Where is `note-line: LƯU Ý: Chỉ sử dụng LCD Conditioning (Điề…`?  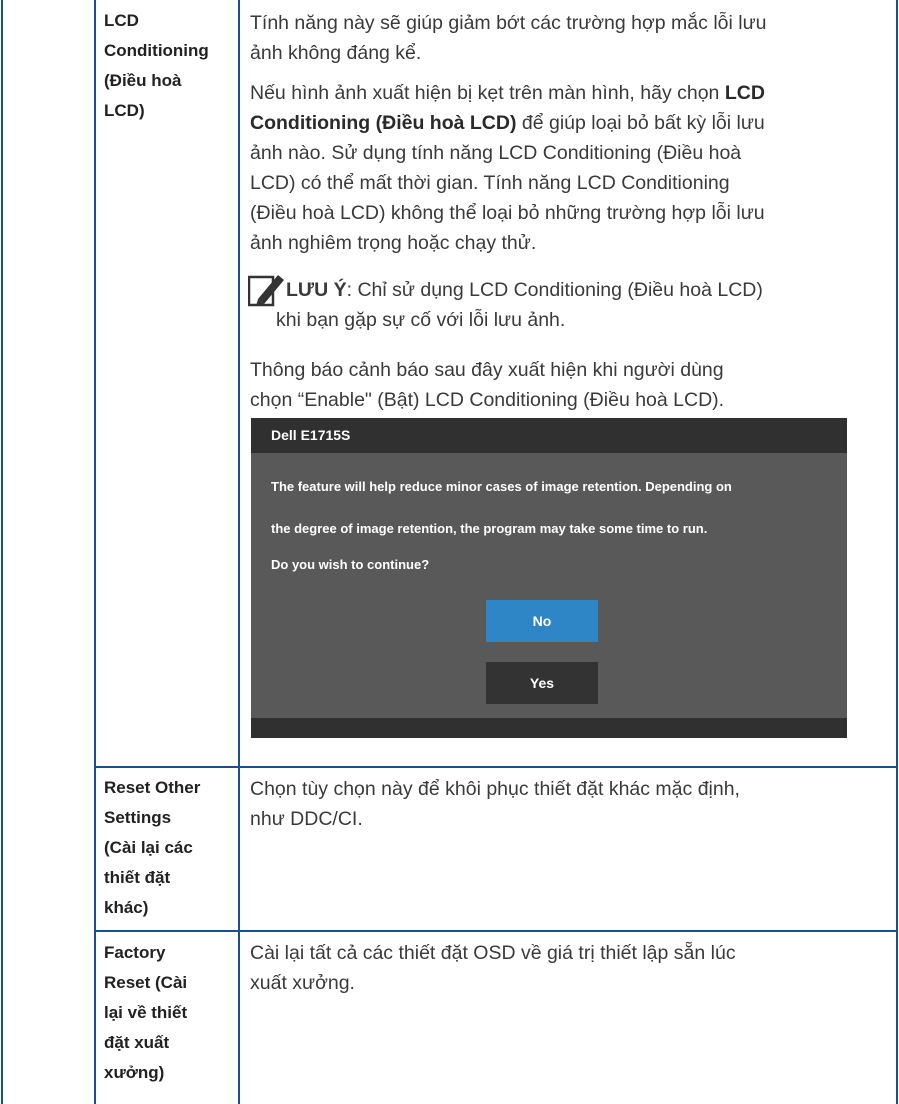 note-line: LƯU Ý: Chỉ sử dụng LCD Conditioning (Điề… is located at coordinates (570, 290).